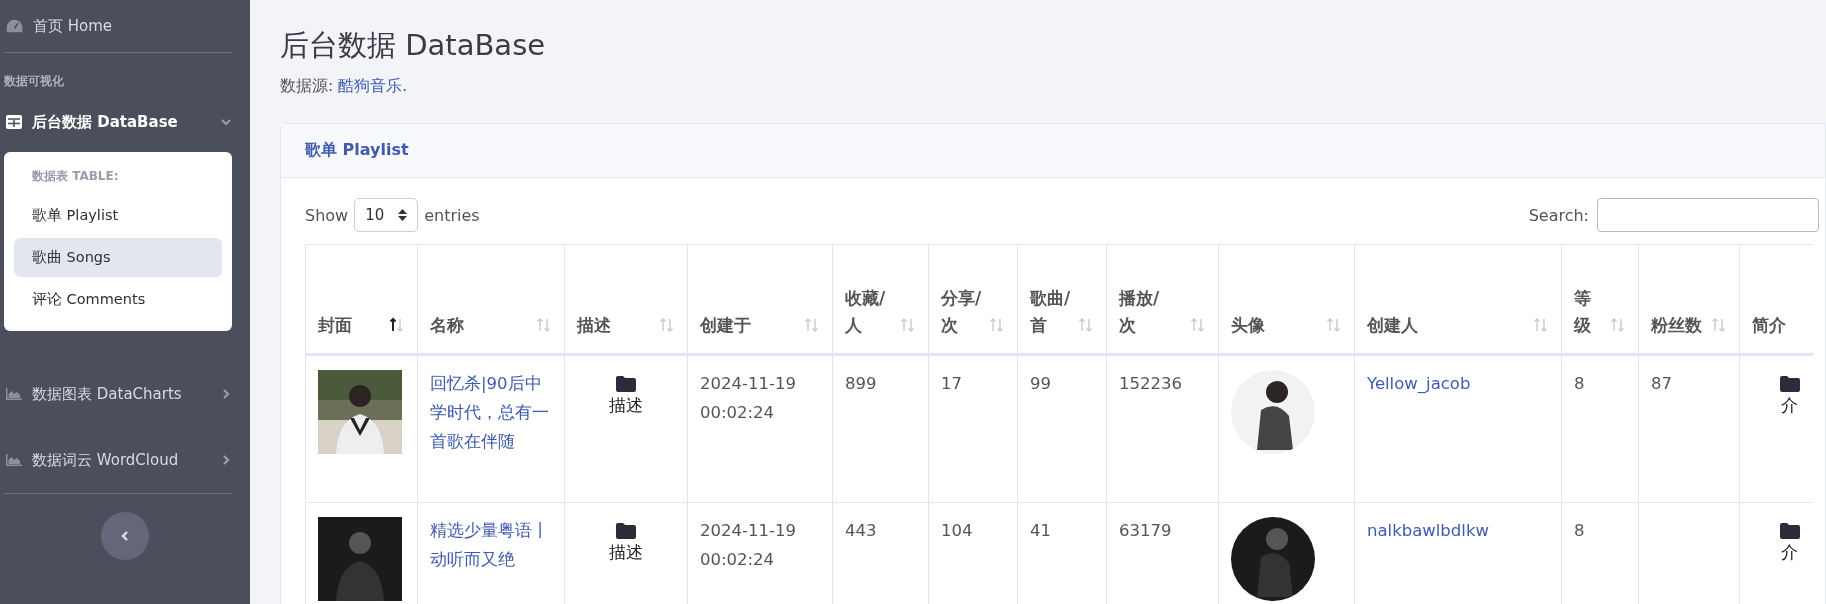 The width and height of the screenshot is (1826, 604). Describe the element at coordinates (1689, 299) in the screenshot. I see `column-header: 粉丝数` at that location.